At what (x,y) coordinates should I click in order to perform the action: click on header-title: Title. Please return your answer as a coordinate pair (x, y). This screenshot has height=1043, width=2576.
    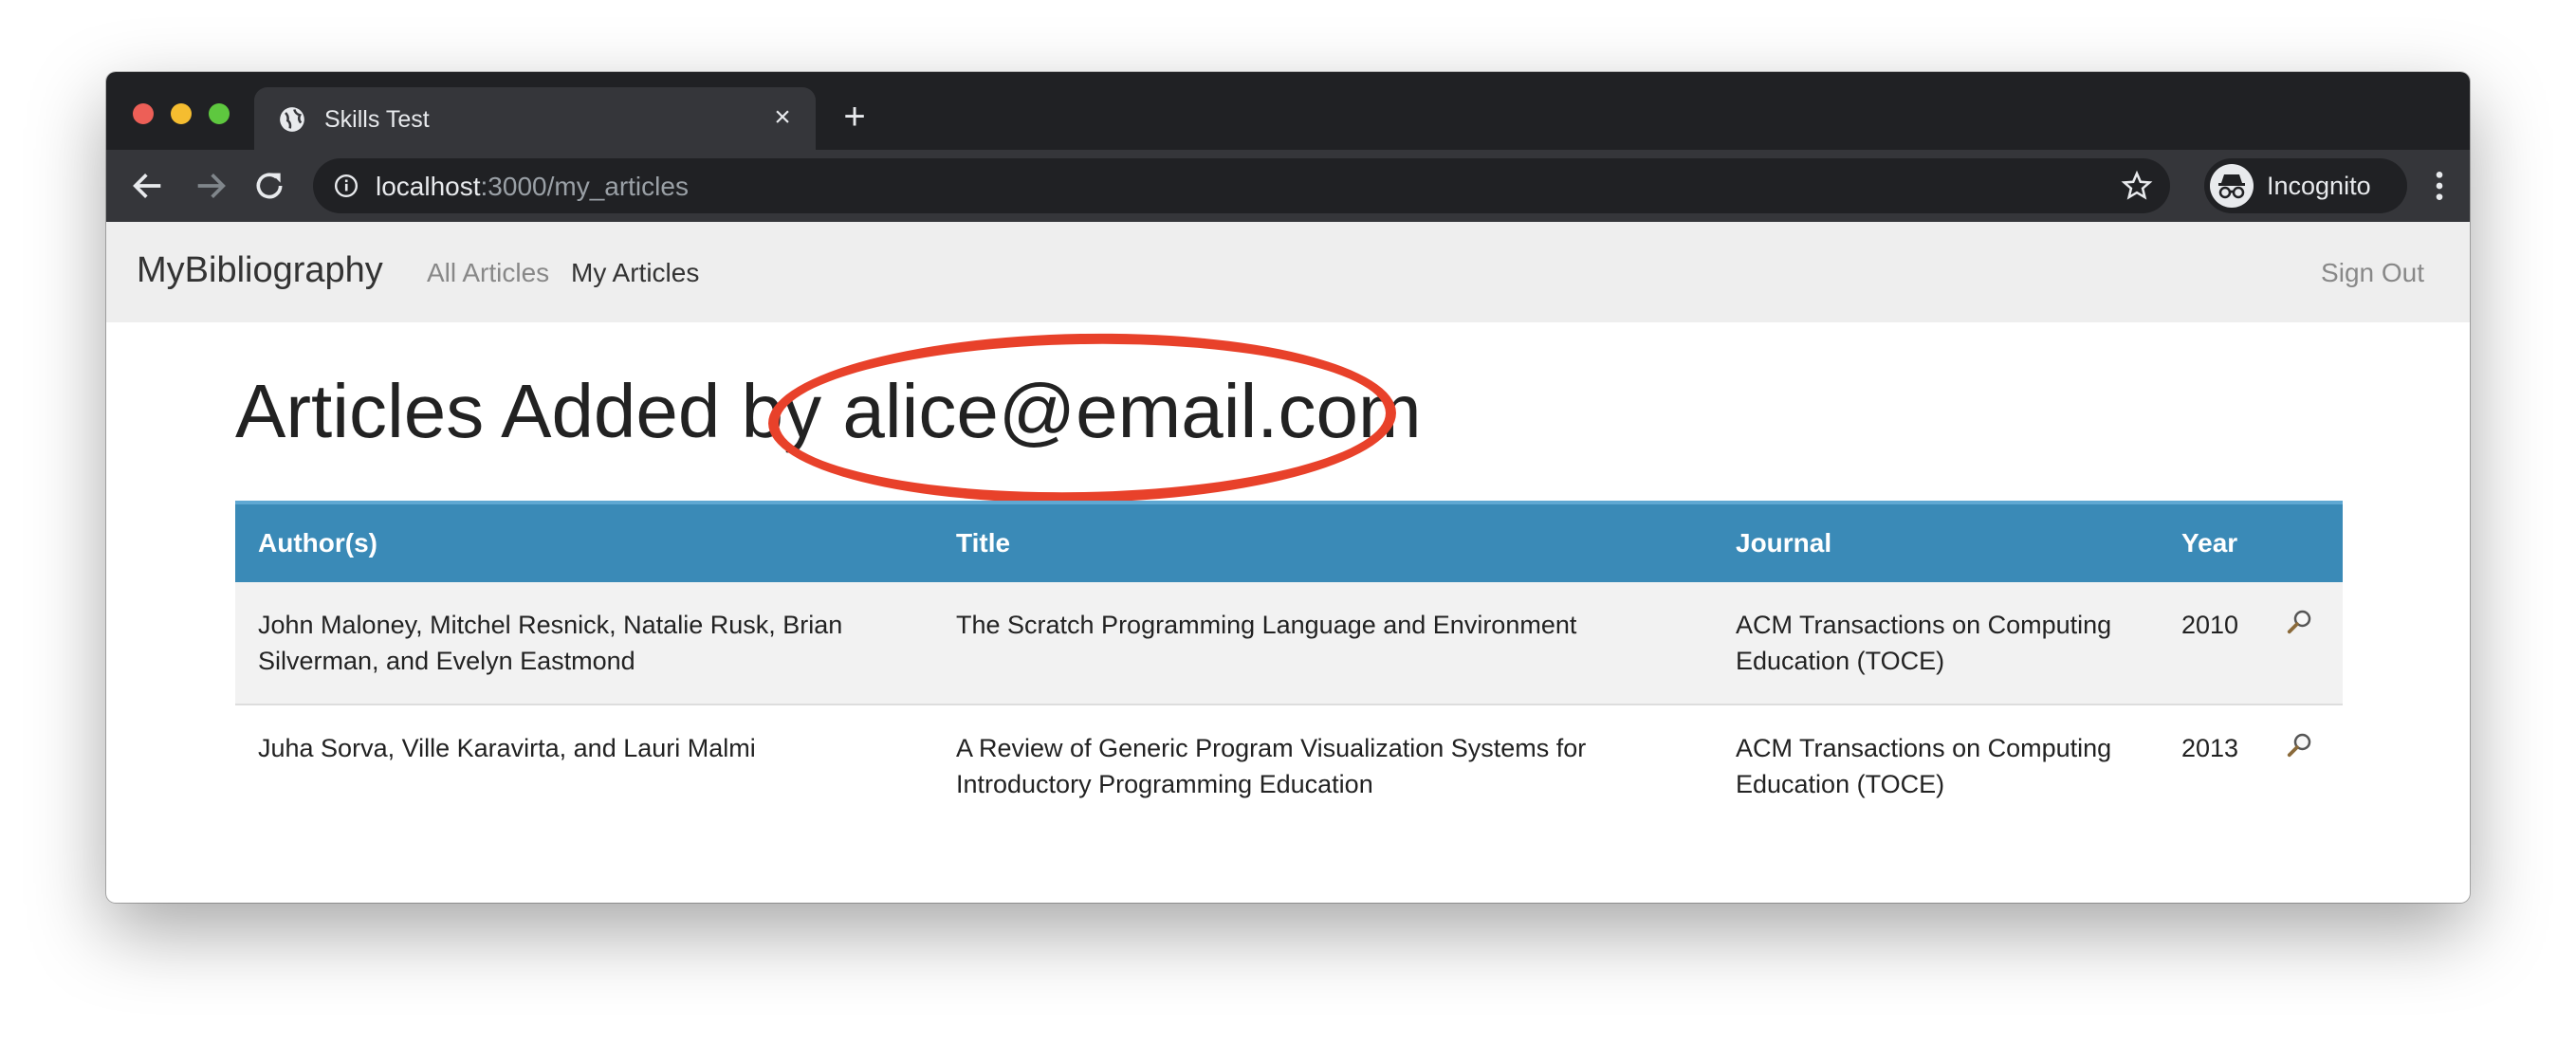
    Looking at the image, I should click on (983, 543).